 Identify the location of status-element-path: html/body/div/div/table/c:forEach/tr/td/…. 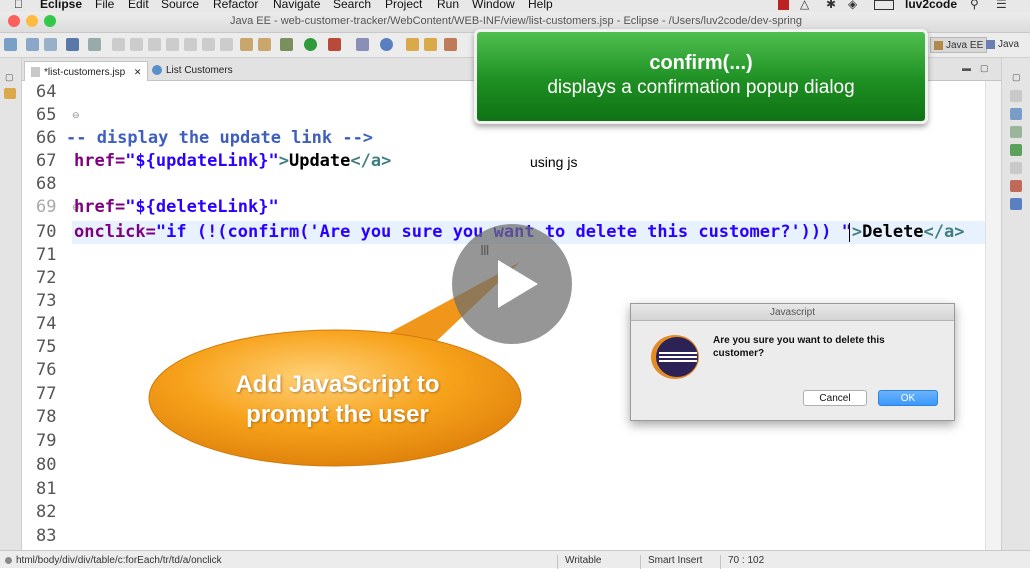
(119, 560).